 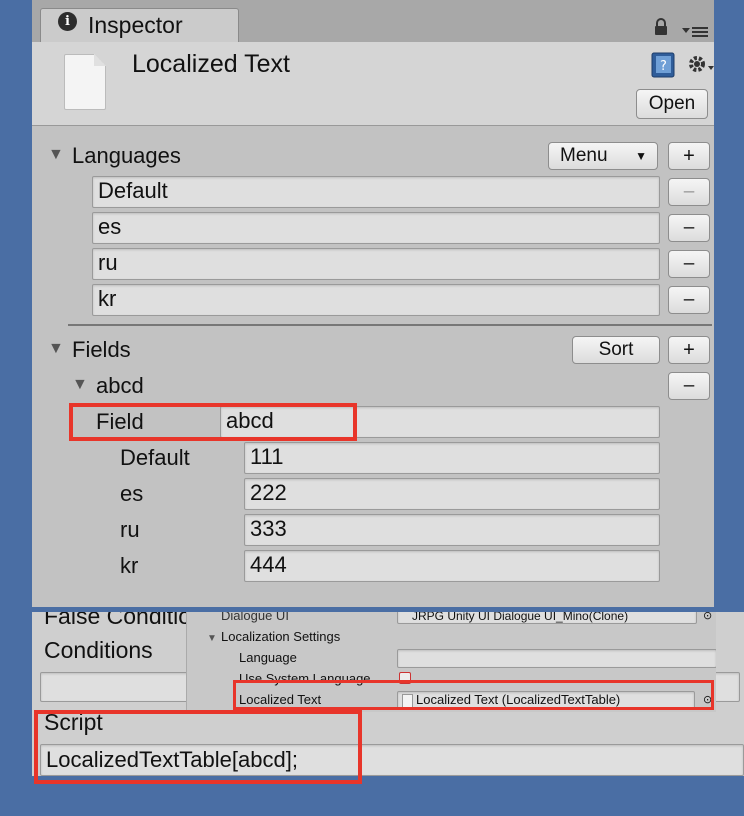 What do you see at coordinates (213, 422) in the screenshot?
I see `field-highlight-box` at bounding box center [213, 422].